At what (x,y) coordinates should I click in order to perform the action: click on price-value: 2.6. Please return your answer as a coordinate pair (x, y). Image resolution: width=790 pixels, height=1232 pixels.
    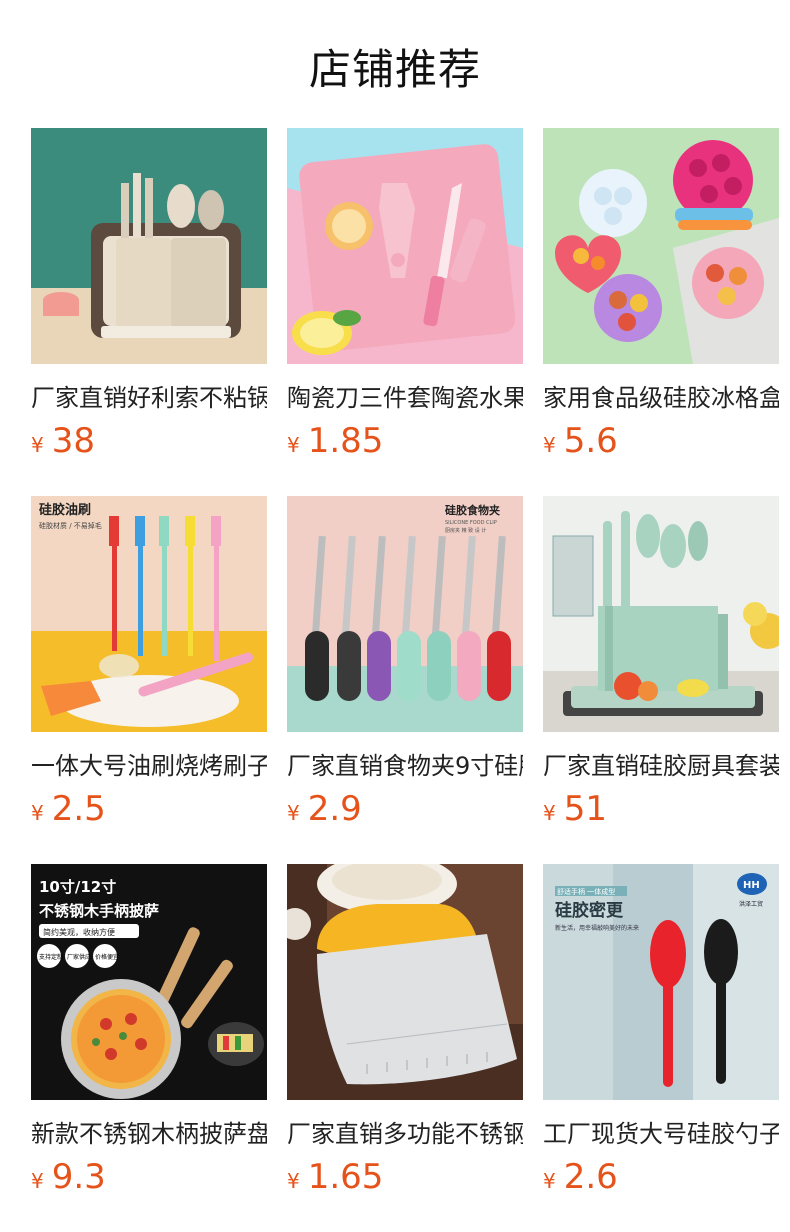
    Looking at the image, I should click on (590, 1177).